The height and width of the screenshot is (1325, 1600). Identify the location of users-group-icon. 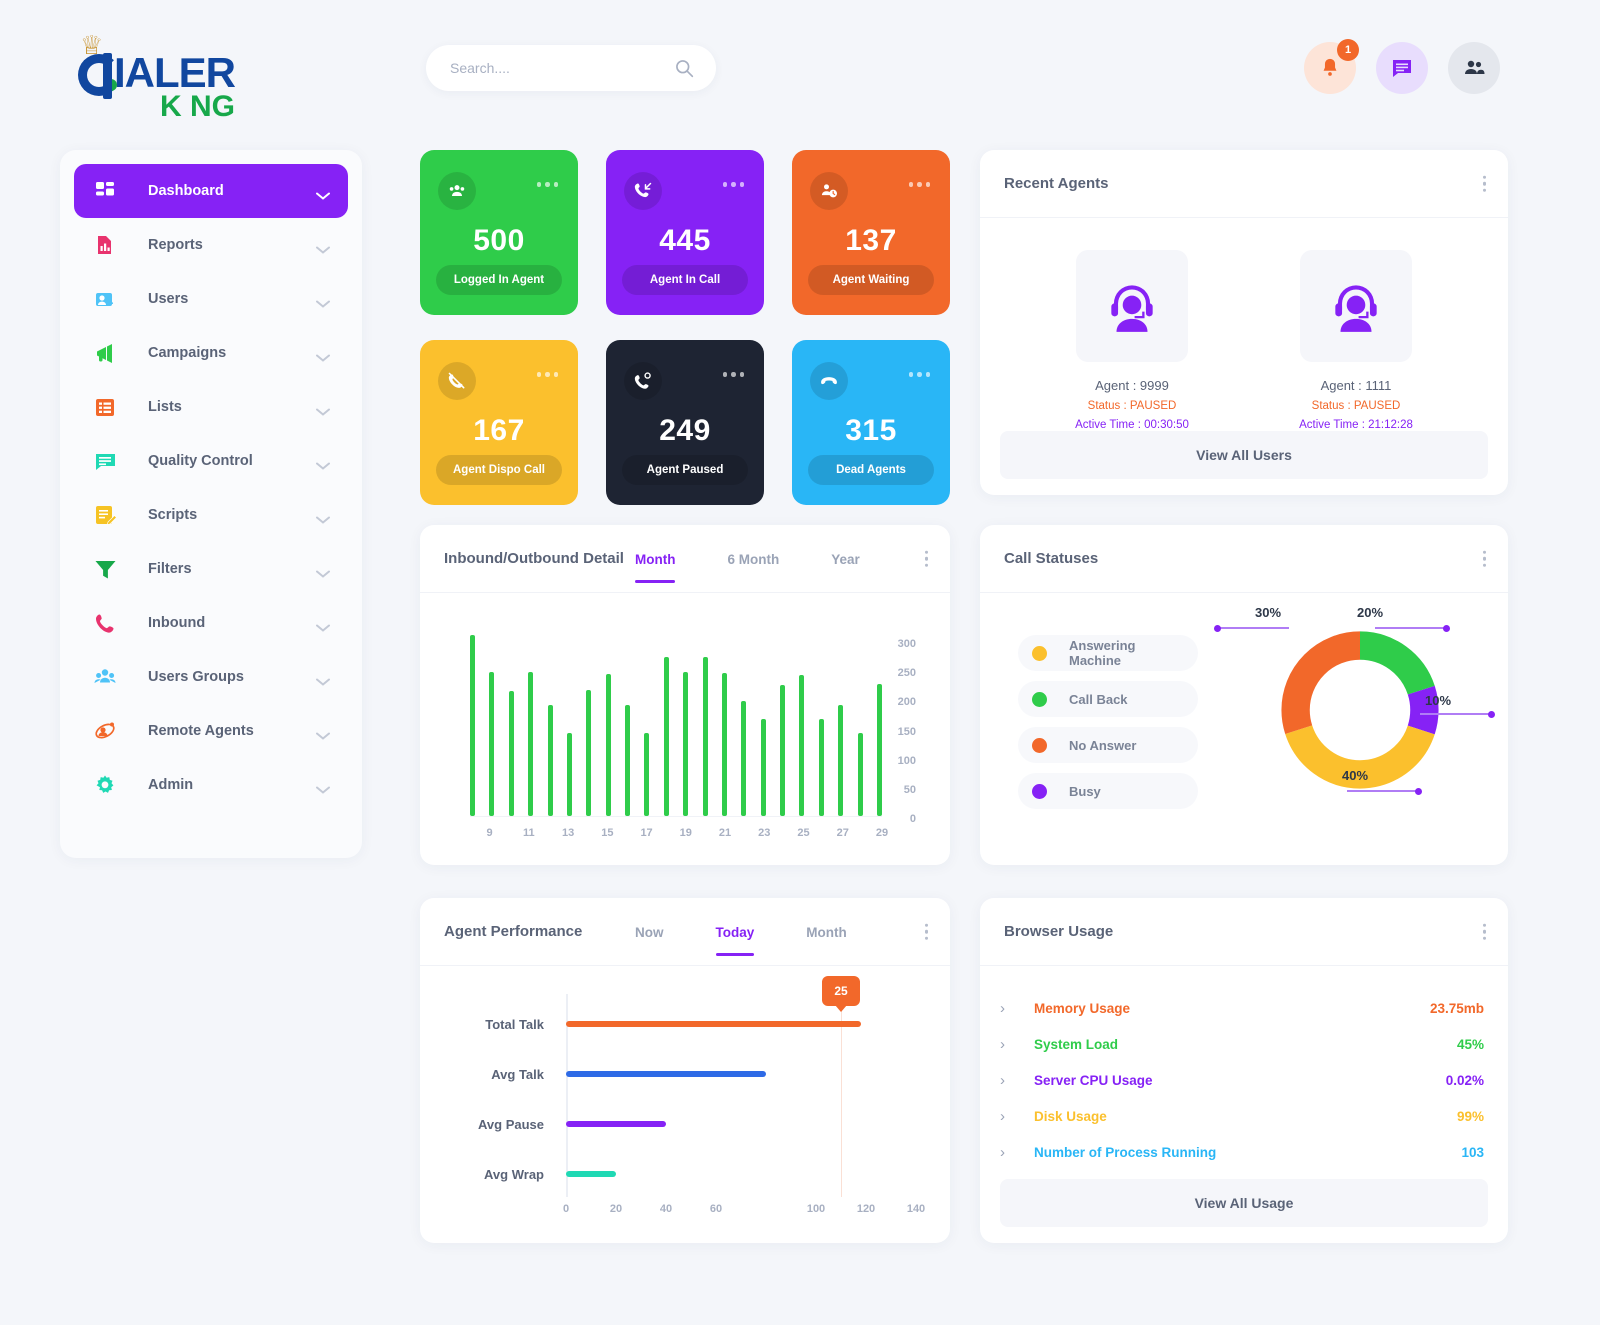
(105, 677).